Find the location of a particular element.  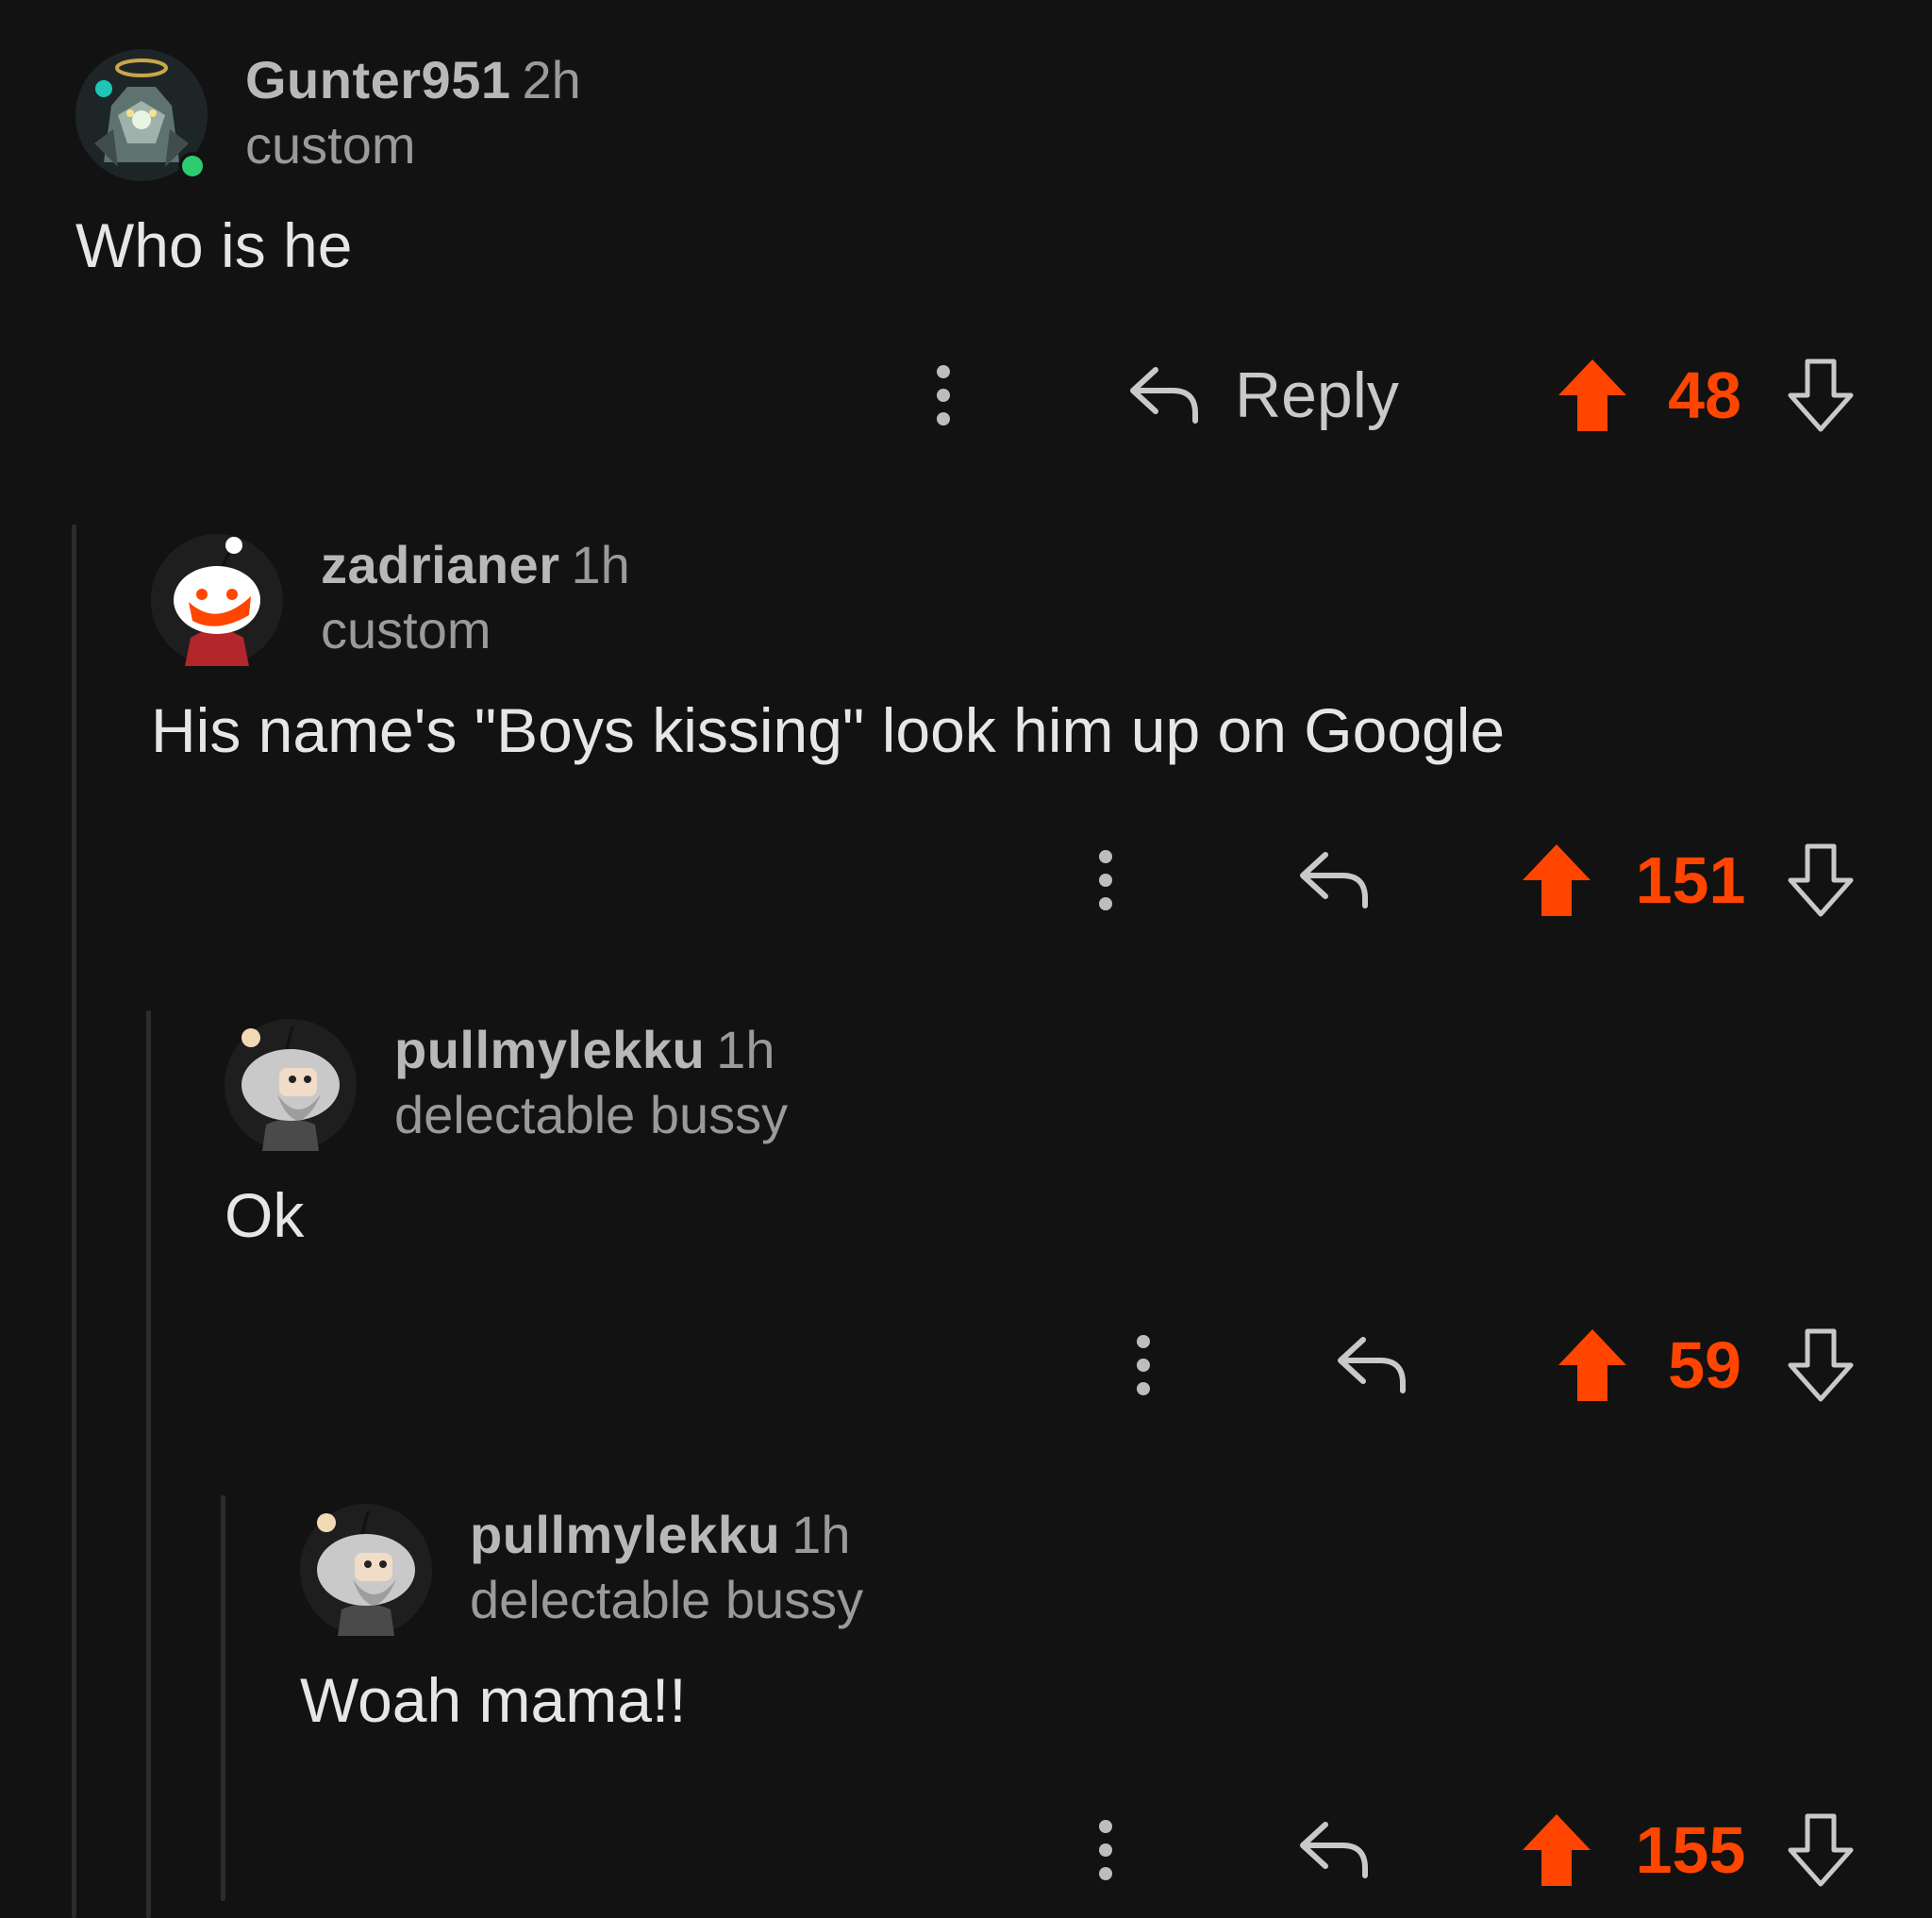

snoo-avatar-icon is located at coordinates (217, 600).